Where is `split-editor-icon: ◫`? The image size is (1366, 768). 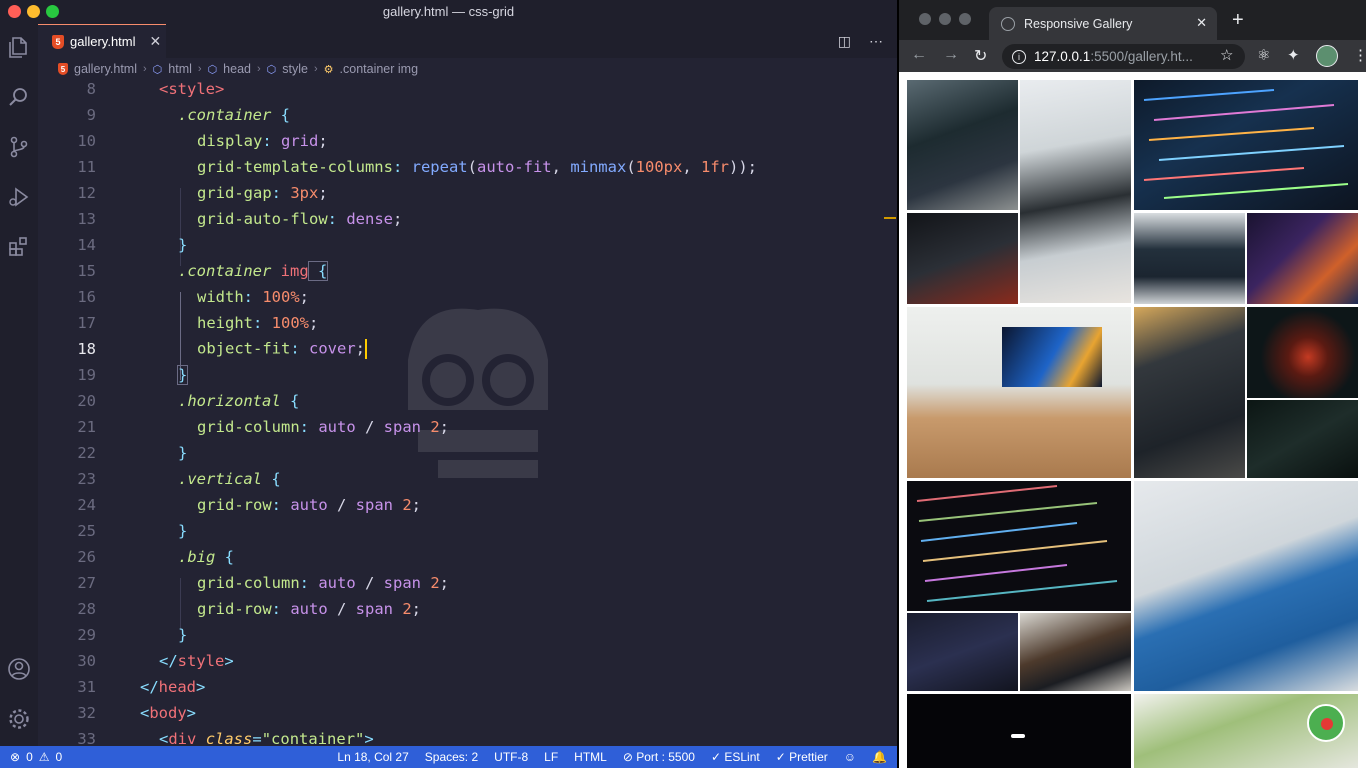 split-editor-icon: ◫ is located at coordinates (844, 41).